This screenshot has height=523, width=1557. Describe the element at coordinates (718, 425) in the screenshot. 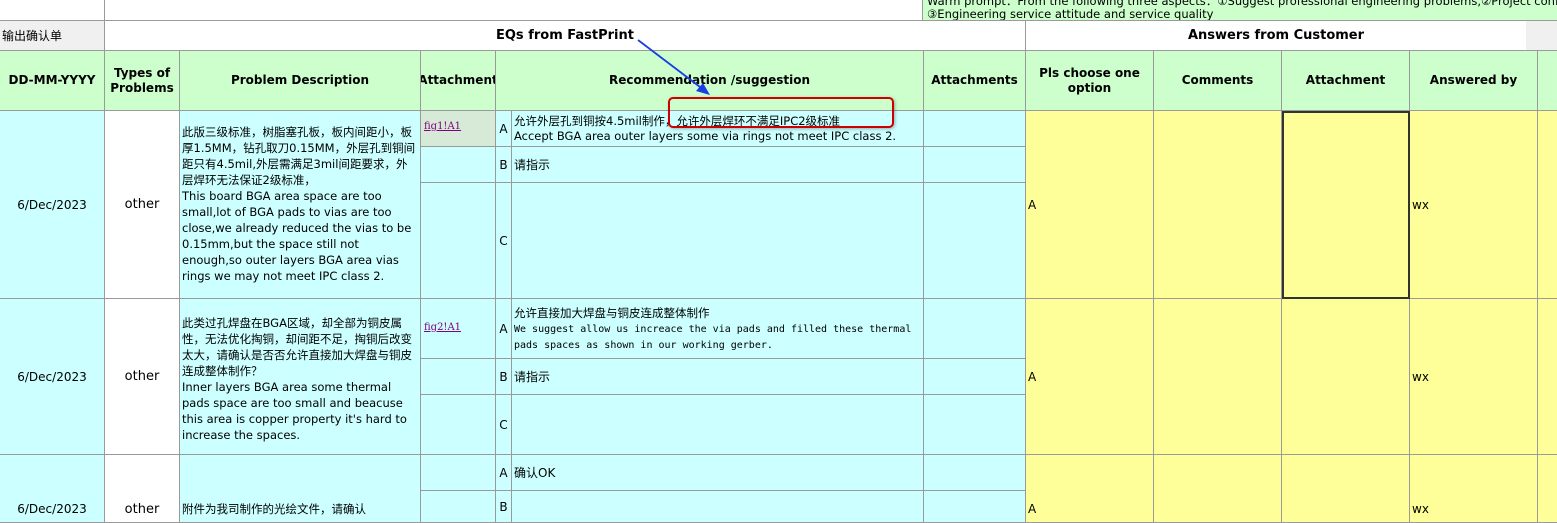

I see `row2-option-c-text-cell` at that location.